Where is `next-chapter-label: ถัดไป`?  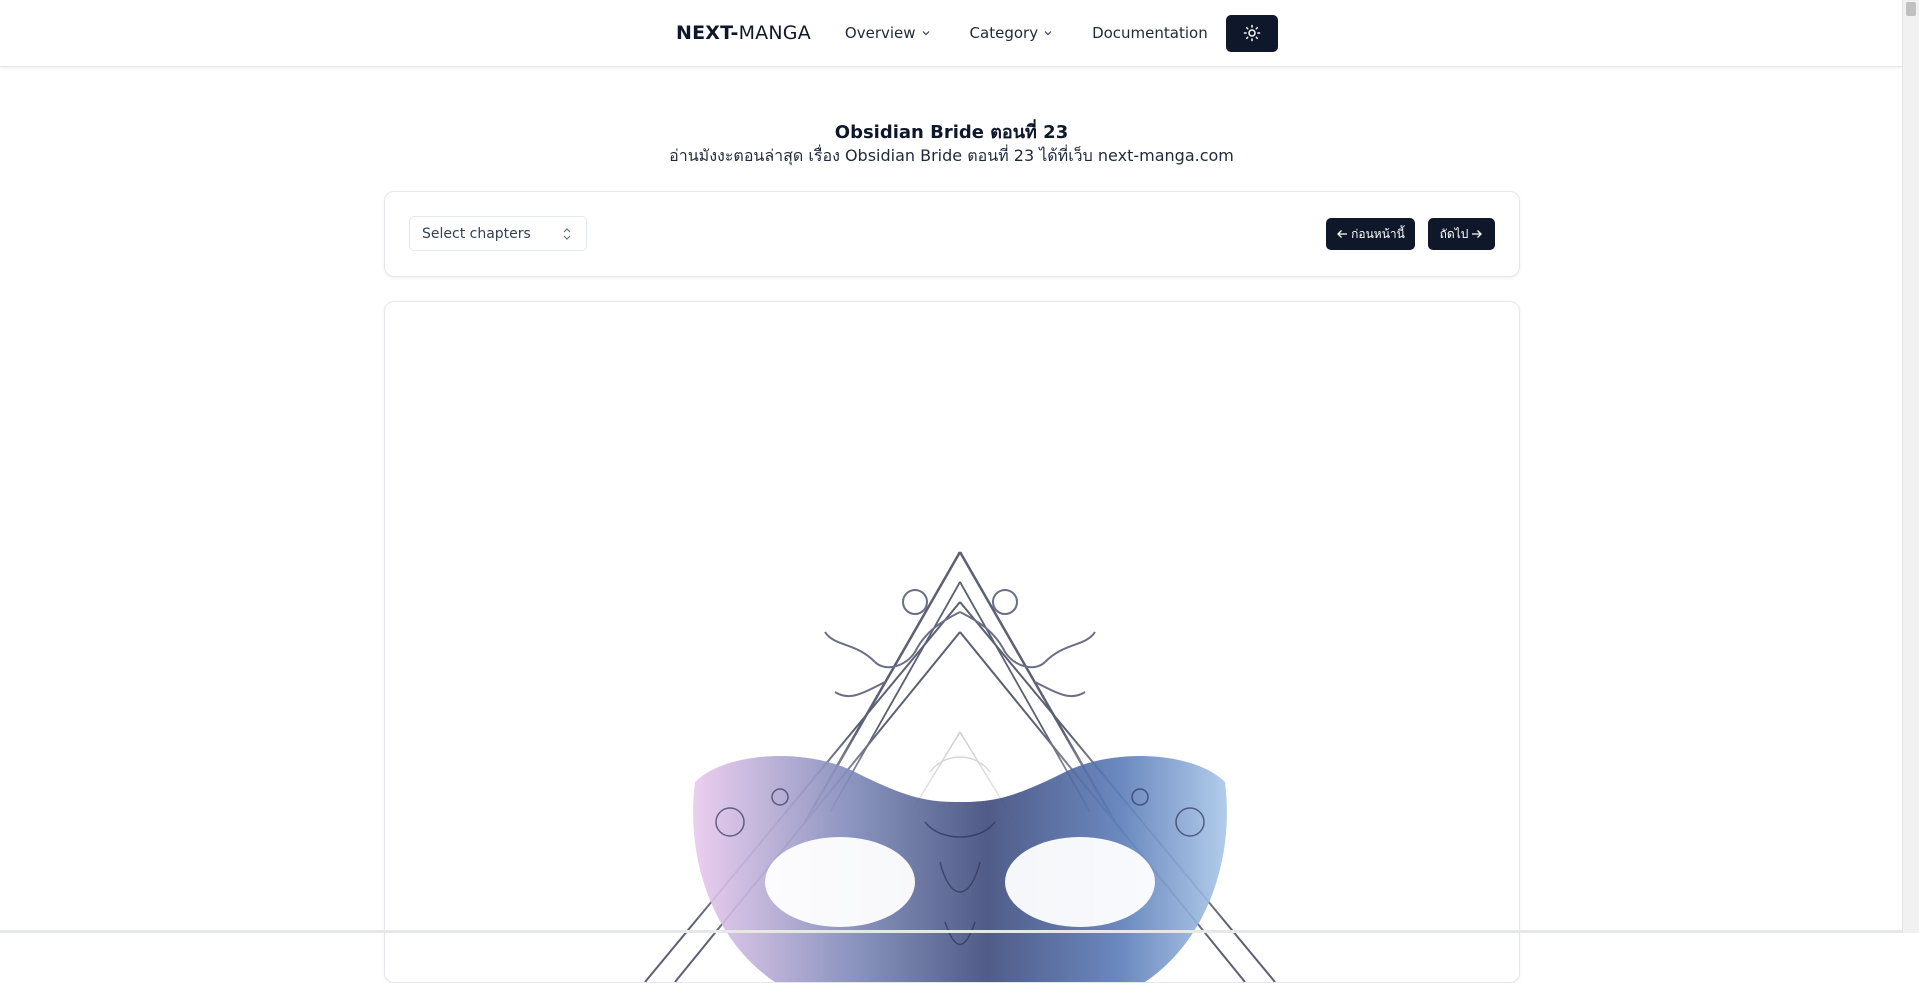 next-chapter-label: ถัดไป is located at coordinates (1454, 233).